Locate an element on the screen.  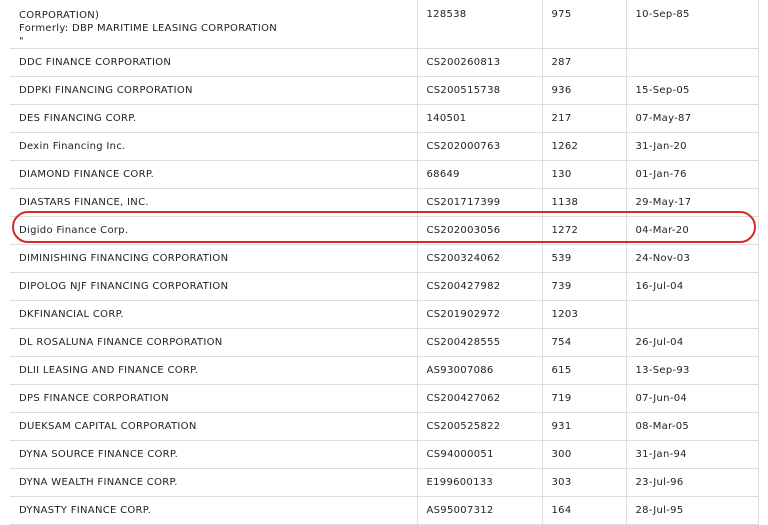
license-number-cell: 164 is located at coordinates (584, 510).